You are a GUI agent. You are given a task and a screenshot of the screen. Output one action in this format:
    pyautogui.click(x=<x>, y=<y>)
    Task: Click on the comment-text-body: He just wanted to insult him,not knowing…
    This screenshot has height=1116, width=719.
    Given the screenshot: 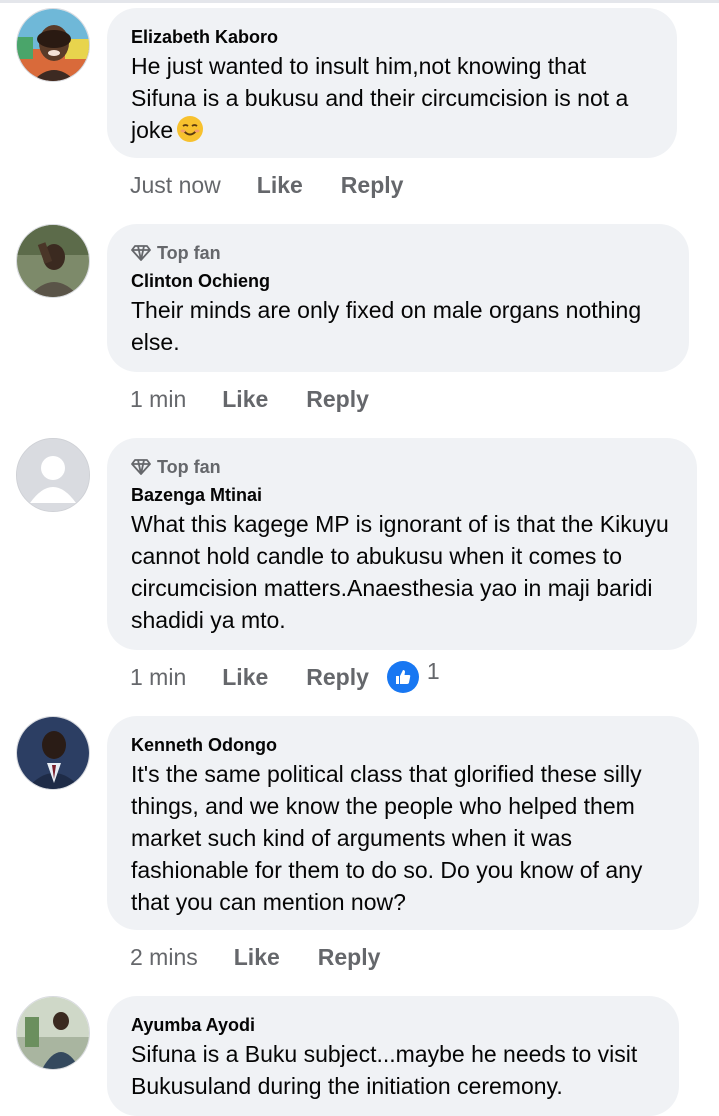 What is the action you would take?
    pyautogui.click(x=380, y=98)
    